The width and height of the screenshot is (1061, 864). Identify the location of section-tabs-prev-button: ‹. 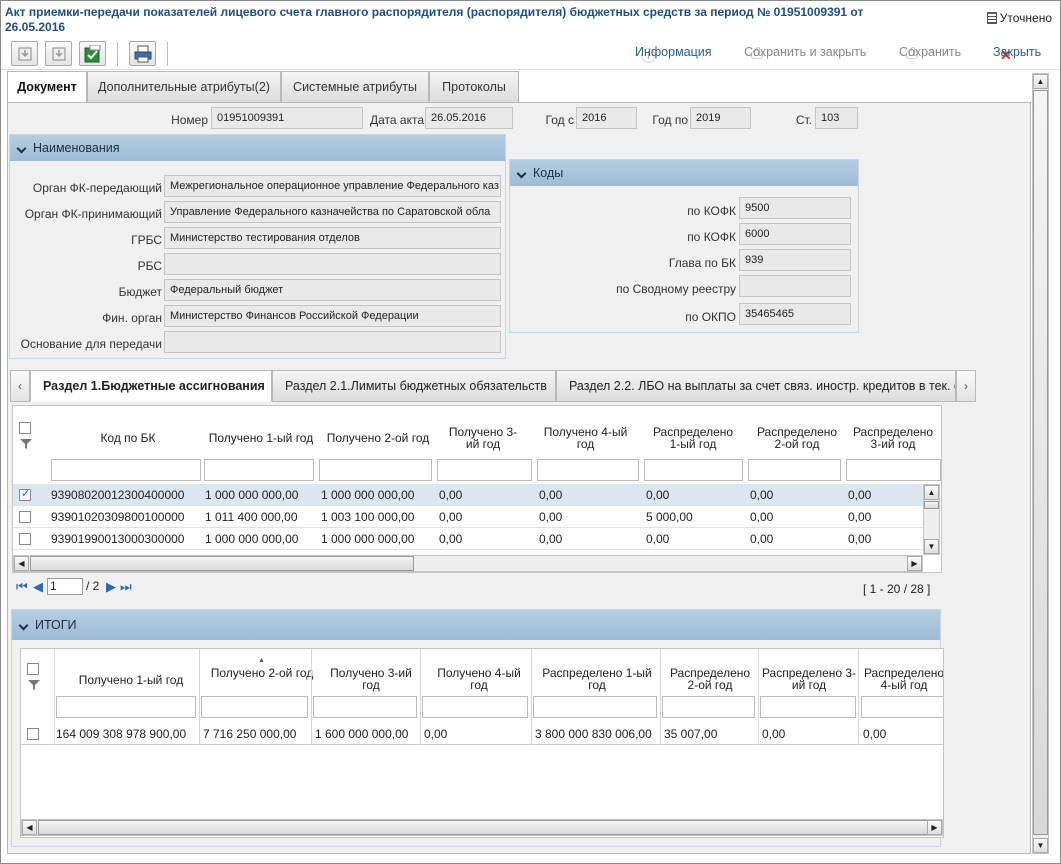
(20, 386).